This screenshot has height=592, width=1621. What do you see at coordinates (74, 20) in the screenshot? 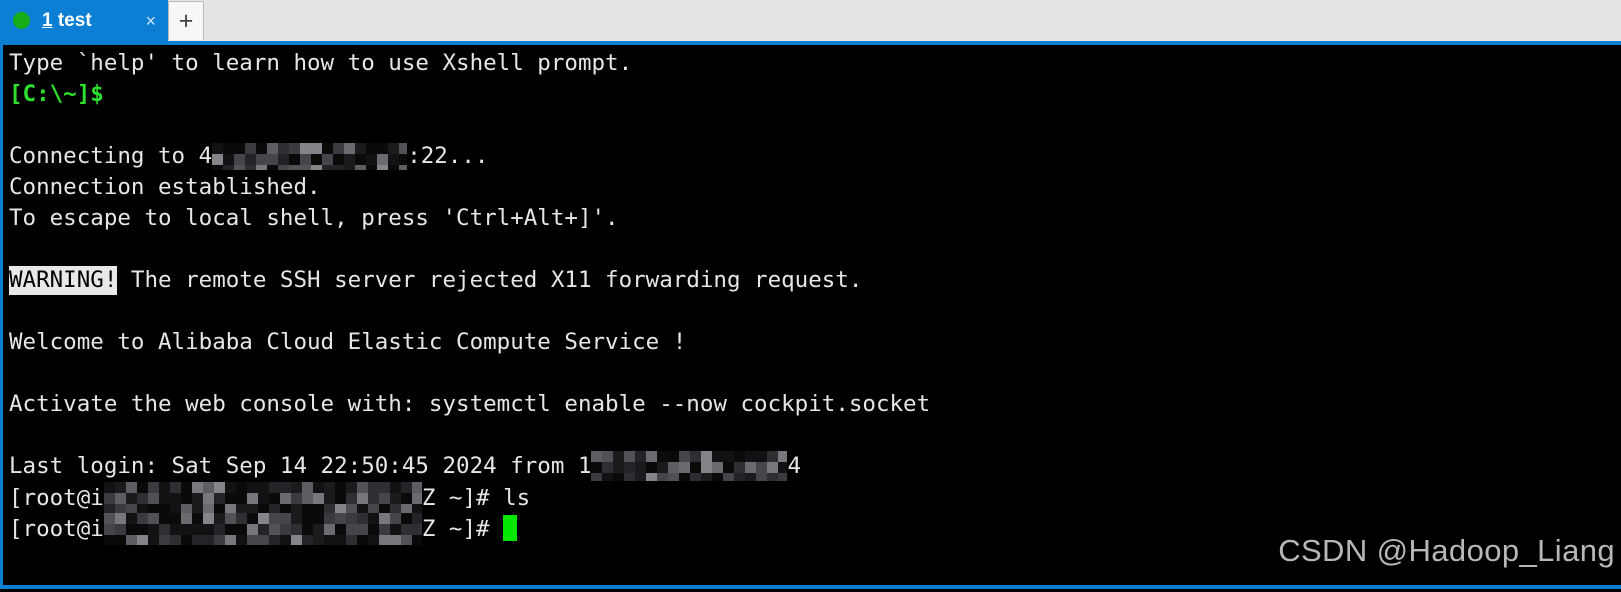
I see `tab-title: test` at bounding box center [74, 20].